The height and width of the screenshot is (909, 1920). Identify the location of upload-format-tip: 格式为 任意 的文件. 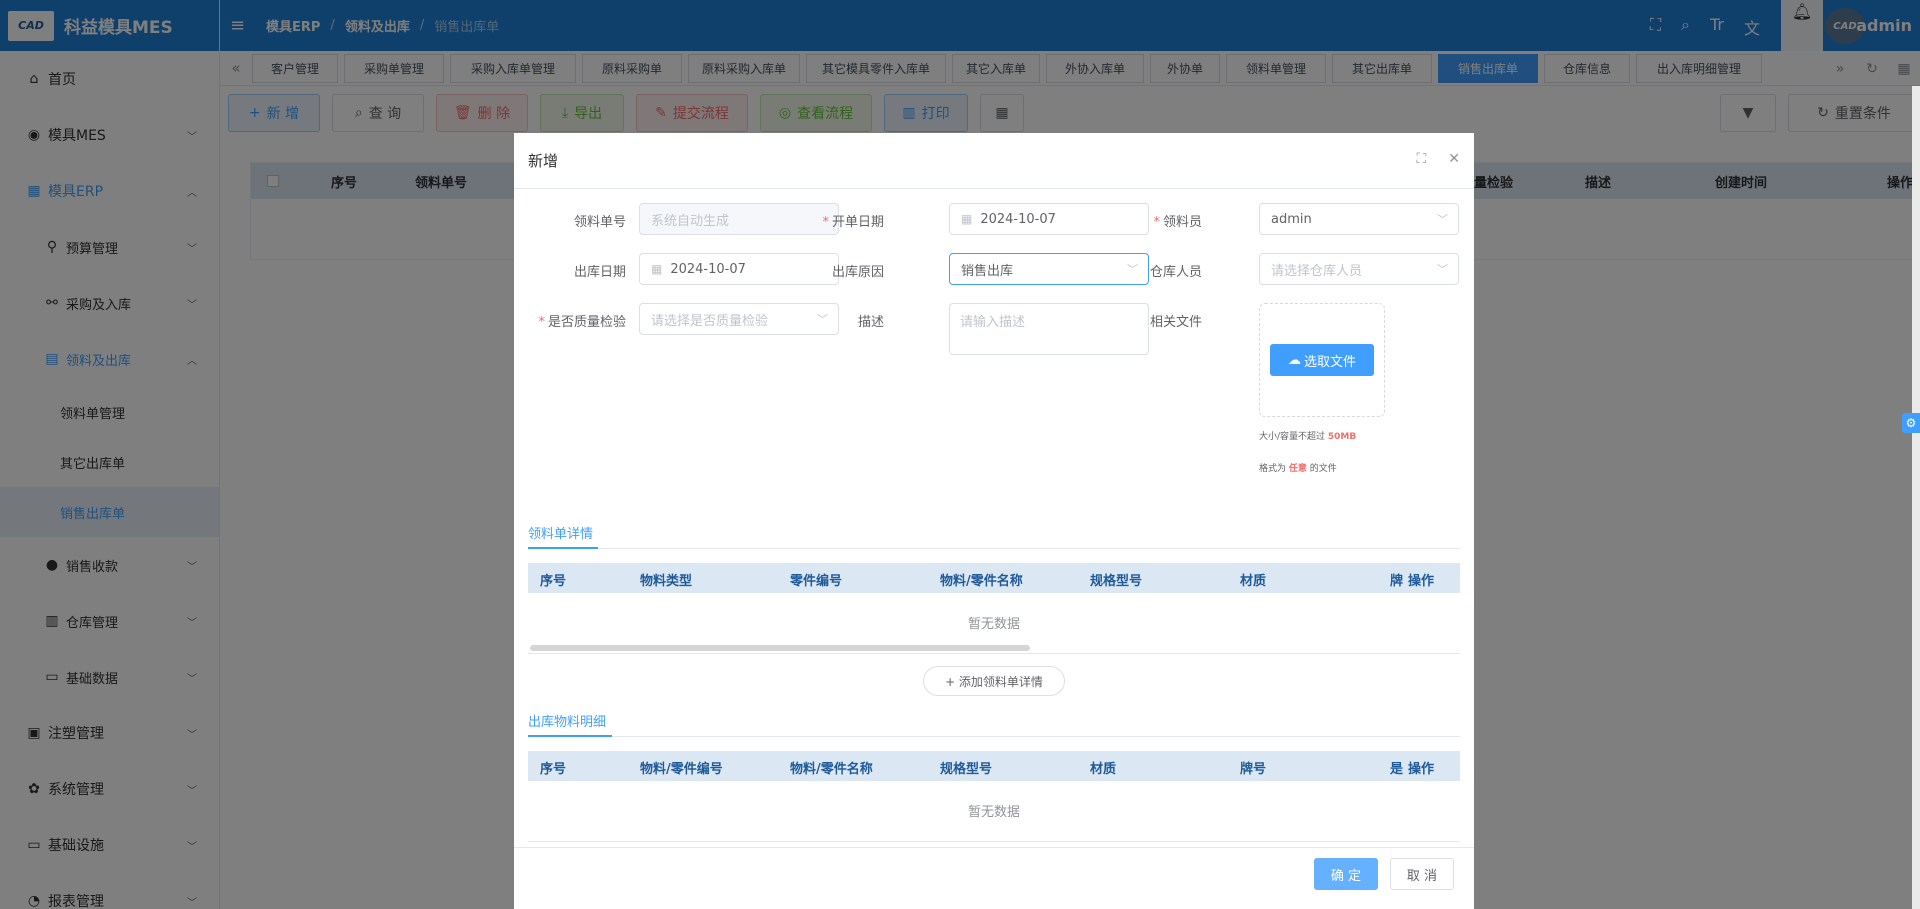
(1298, 469).